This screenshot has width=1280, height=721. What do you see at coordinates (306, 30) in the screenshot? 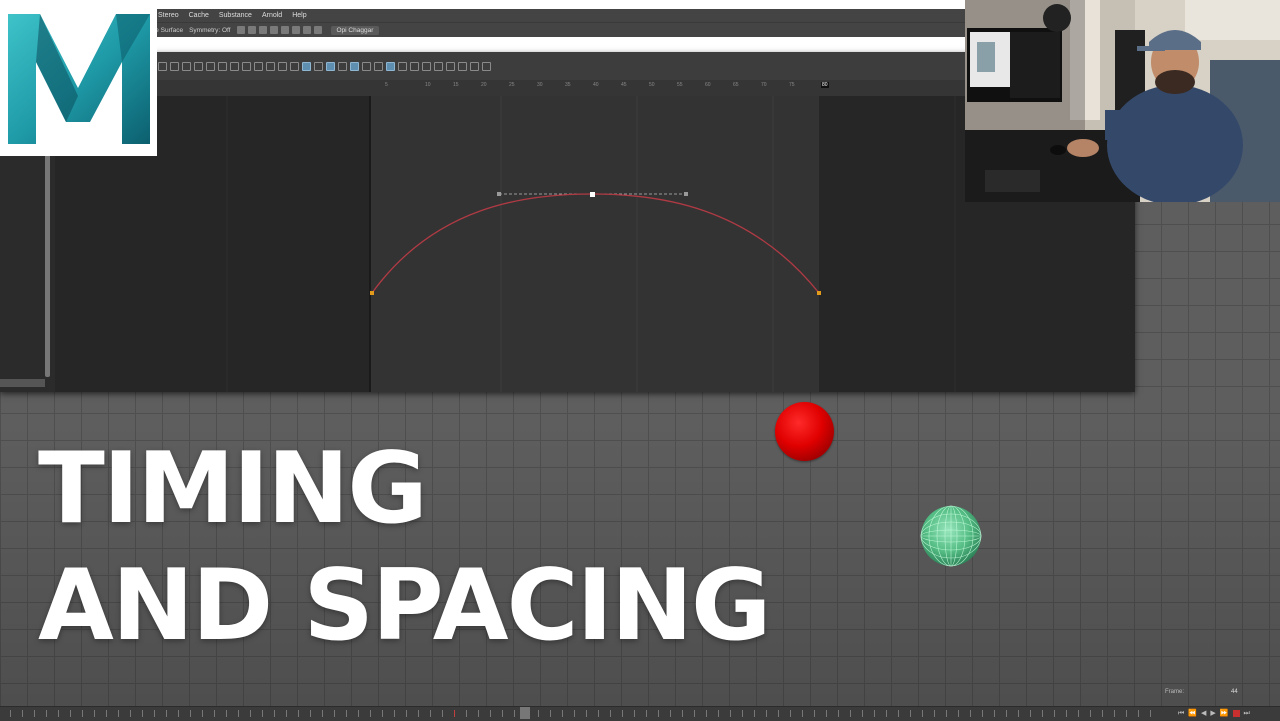
I see `hypershade-icon` at bounding box center [306, 30].